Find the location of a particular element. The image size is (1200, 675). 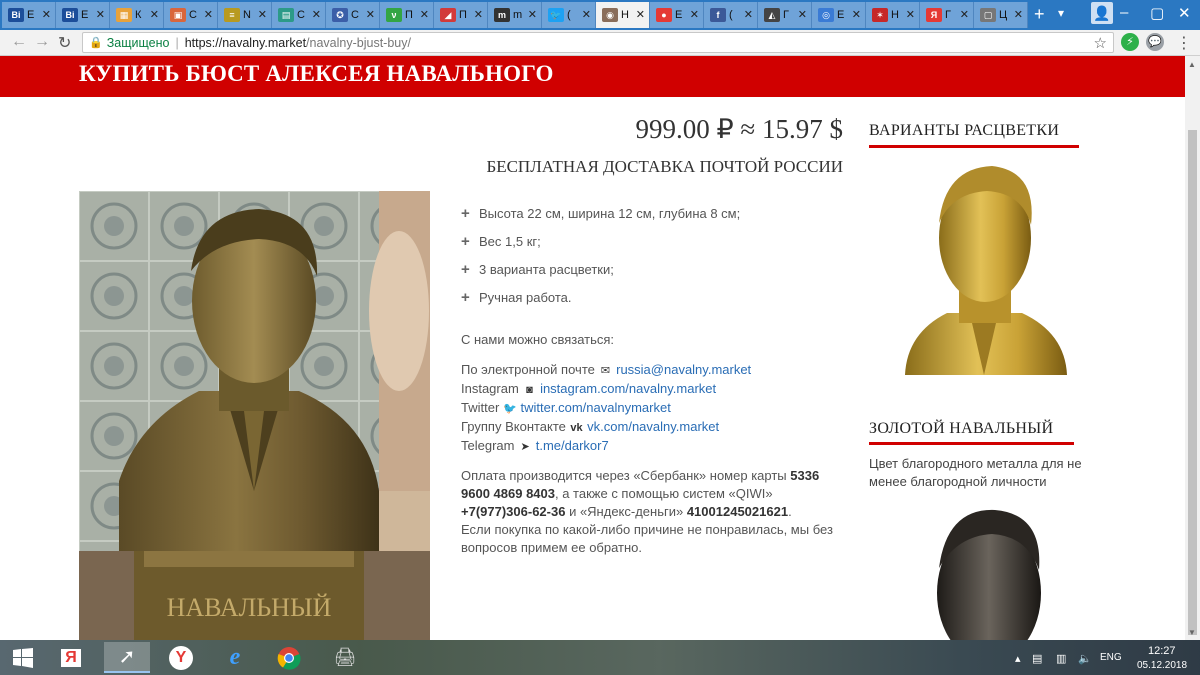

browser-tab: ✪ С ✕ is located at coordinates (353, 15).